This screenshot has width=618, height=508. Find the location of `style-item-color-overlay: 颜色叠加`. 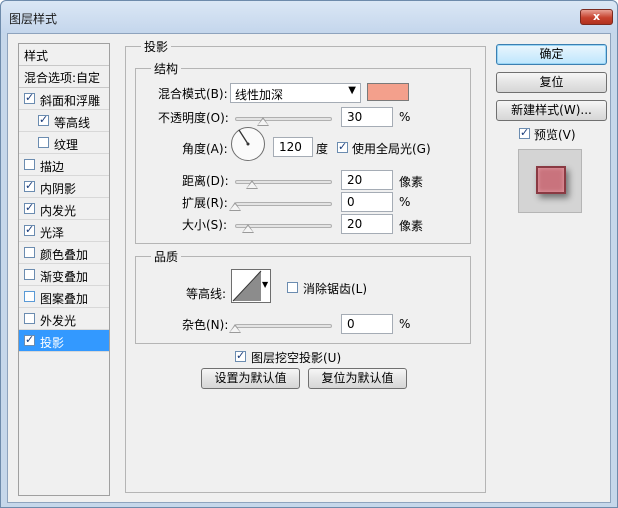

style-item-color-overlay: 颜色叠加 is located at coordinates (64, 253).